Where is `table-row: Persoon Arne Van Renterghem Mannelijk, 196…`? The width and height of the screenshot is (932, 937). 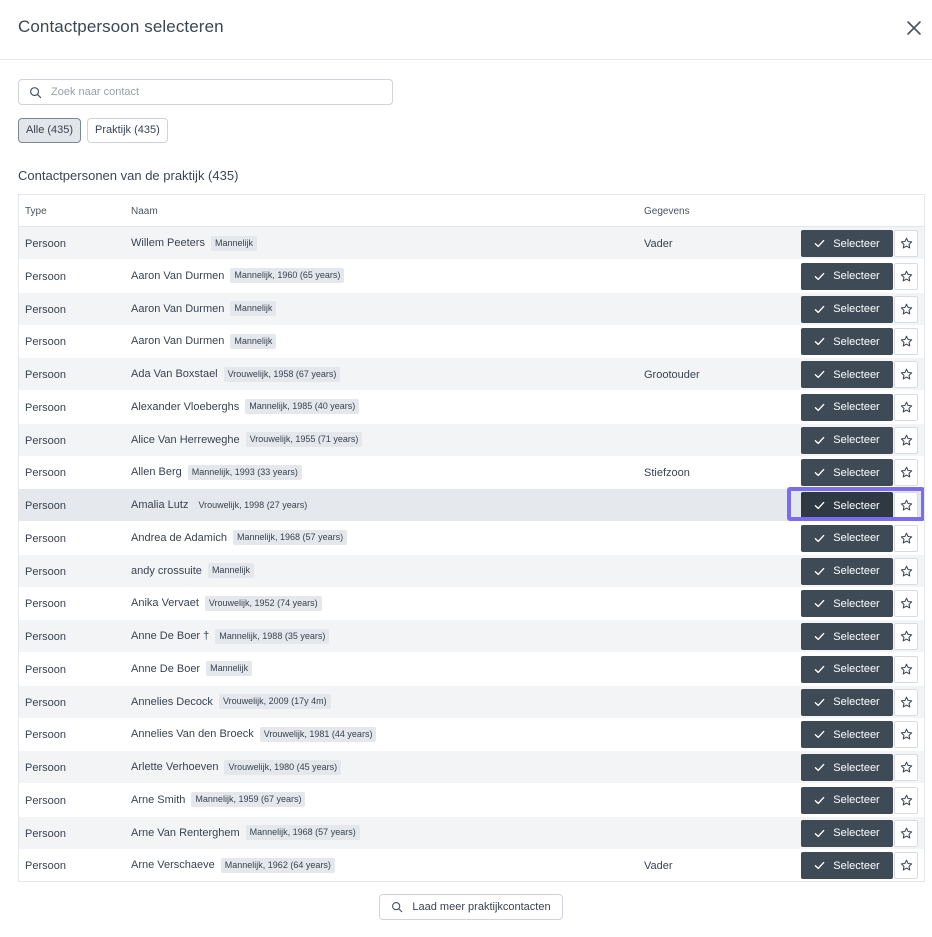 table-row: Persoon Arne Van Renterghem Mannelijk, 196… is located at coordinates (471, 832).